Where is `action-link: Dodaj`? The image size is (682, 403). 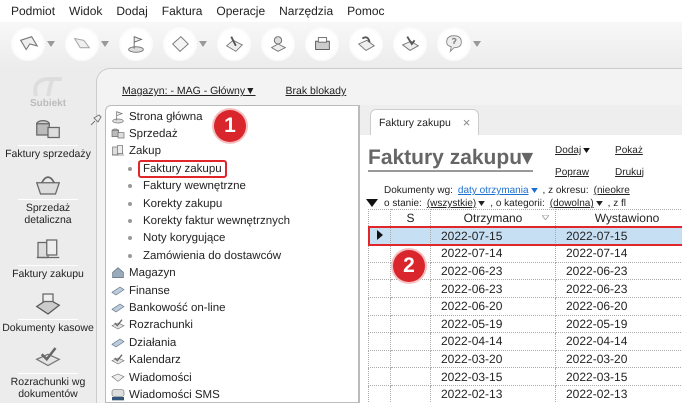 action-link: Dodaj is located at coordinates (585, 154).